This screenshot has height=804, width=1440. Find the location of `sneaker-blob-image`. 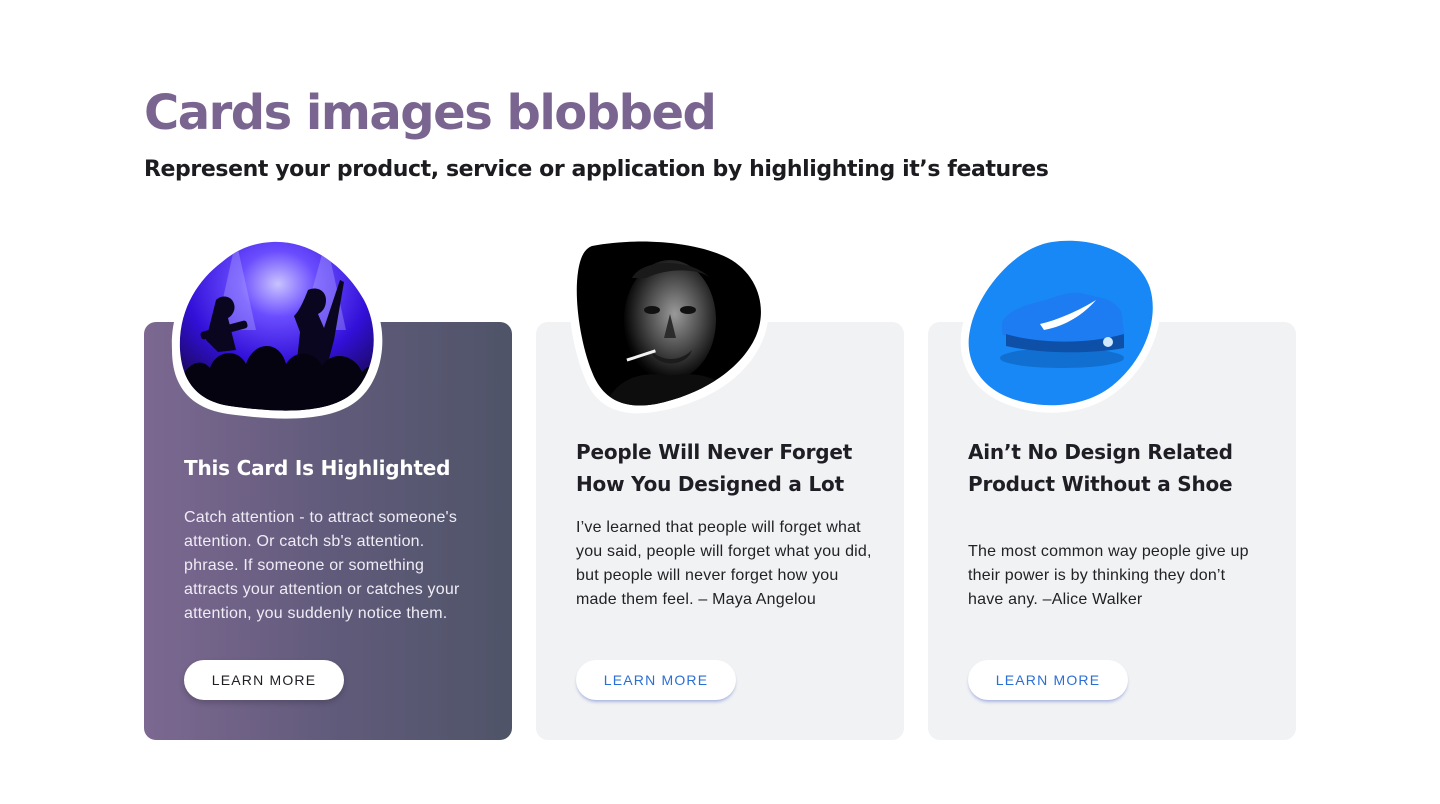

sneaker-blob-image is located at coordinates (1060, 323).